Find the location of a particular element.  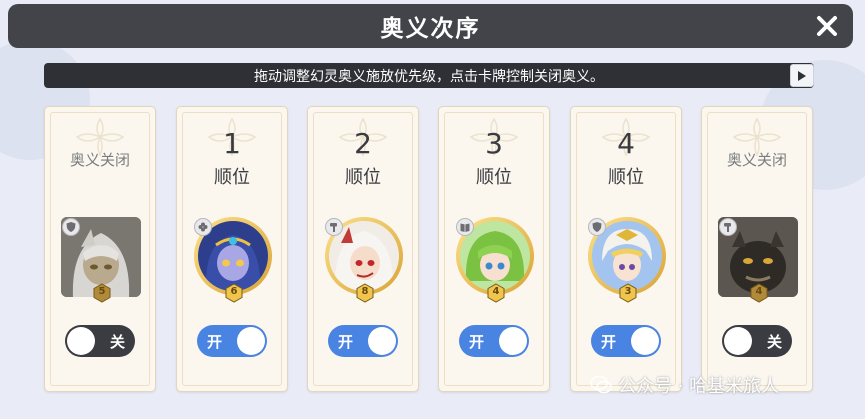

rank-number: 4 is located at coordinates (626, 143).